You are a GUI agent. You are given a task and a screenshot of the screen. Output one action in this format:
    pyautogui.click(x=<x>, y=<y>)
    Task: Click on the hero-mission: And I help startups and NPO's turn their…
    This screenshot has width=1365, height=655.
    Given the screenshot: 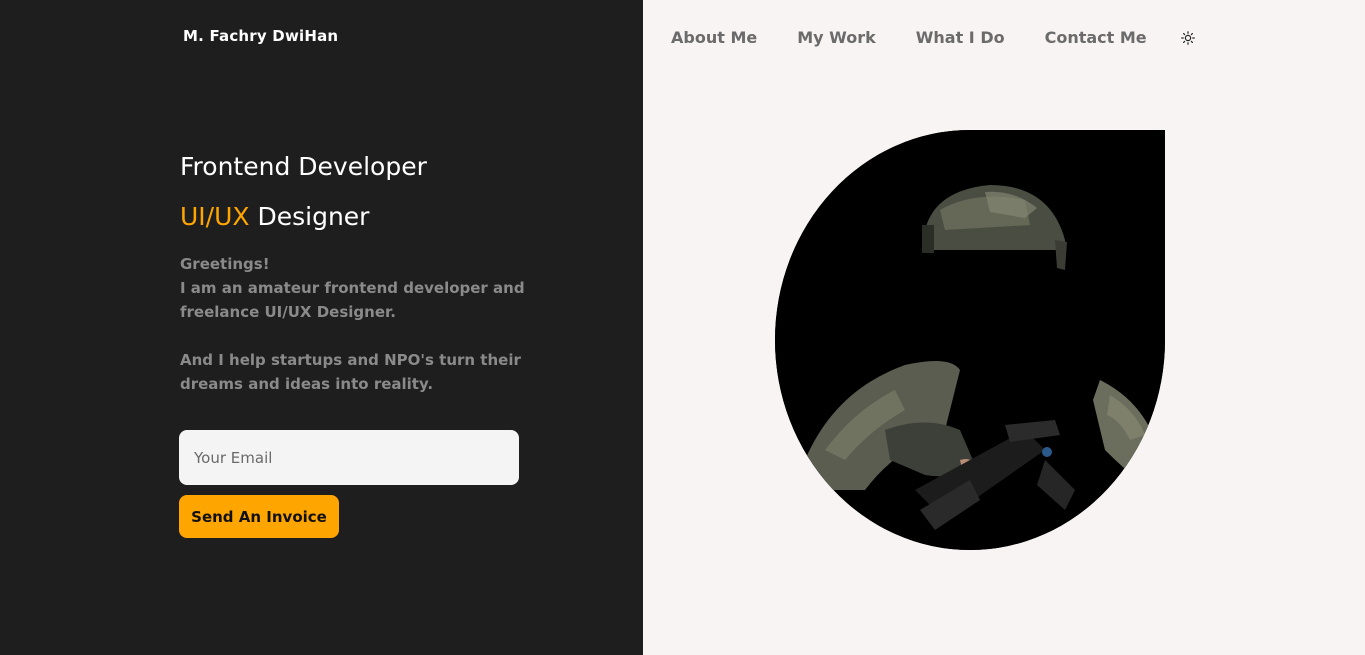 What is the action you would take?
    pyautogui.click(x=350, y=372)
    